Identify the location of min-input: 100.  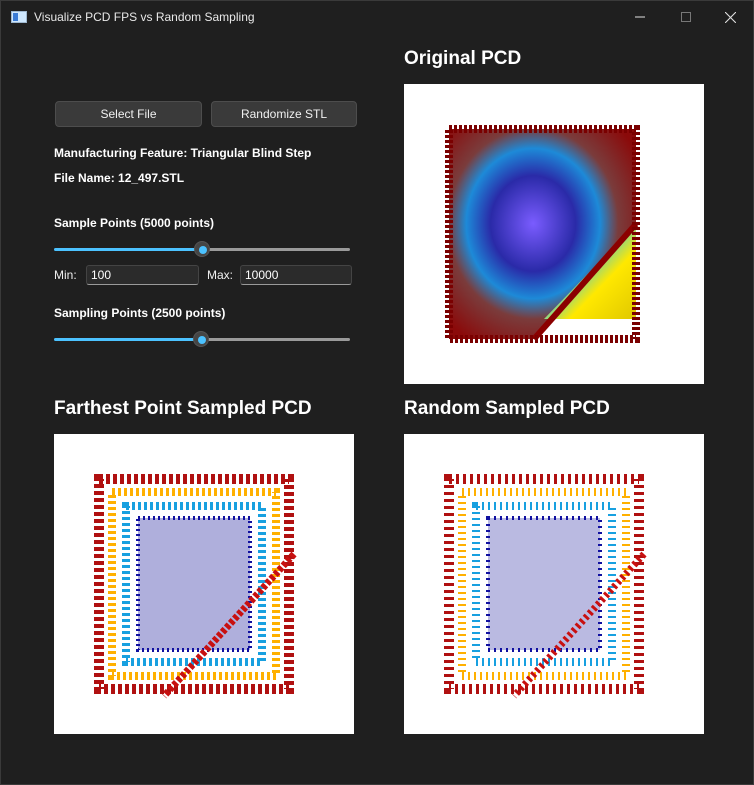
(142, 275).